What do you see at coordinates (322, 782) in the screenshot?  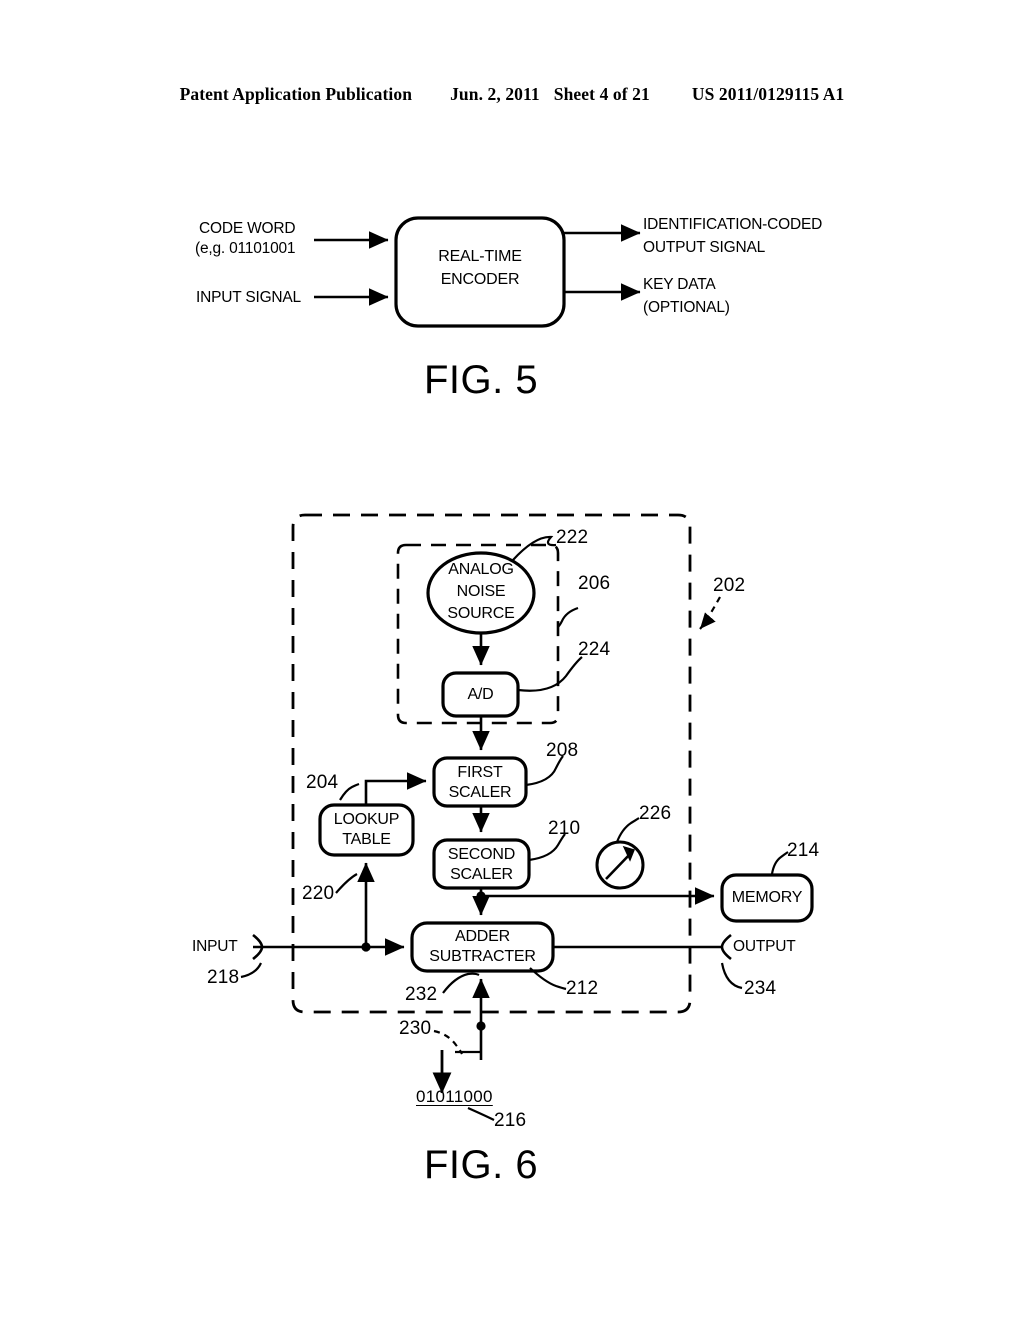 I see `ref-204: 204` at bounding box center [322, 782].